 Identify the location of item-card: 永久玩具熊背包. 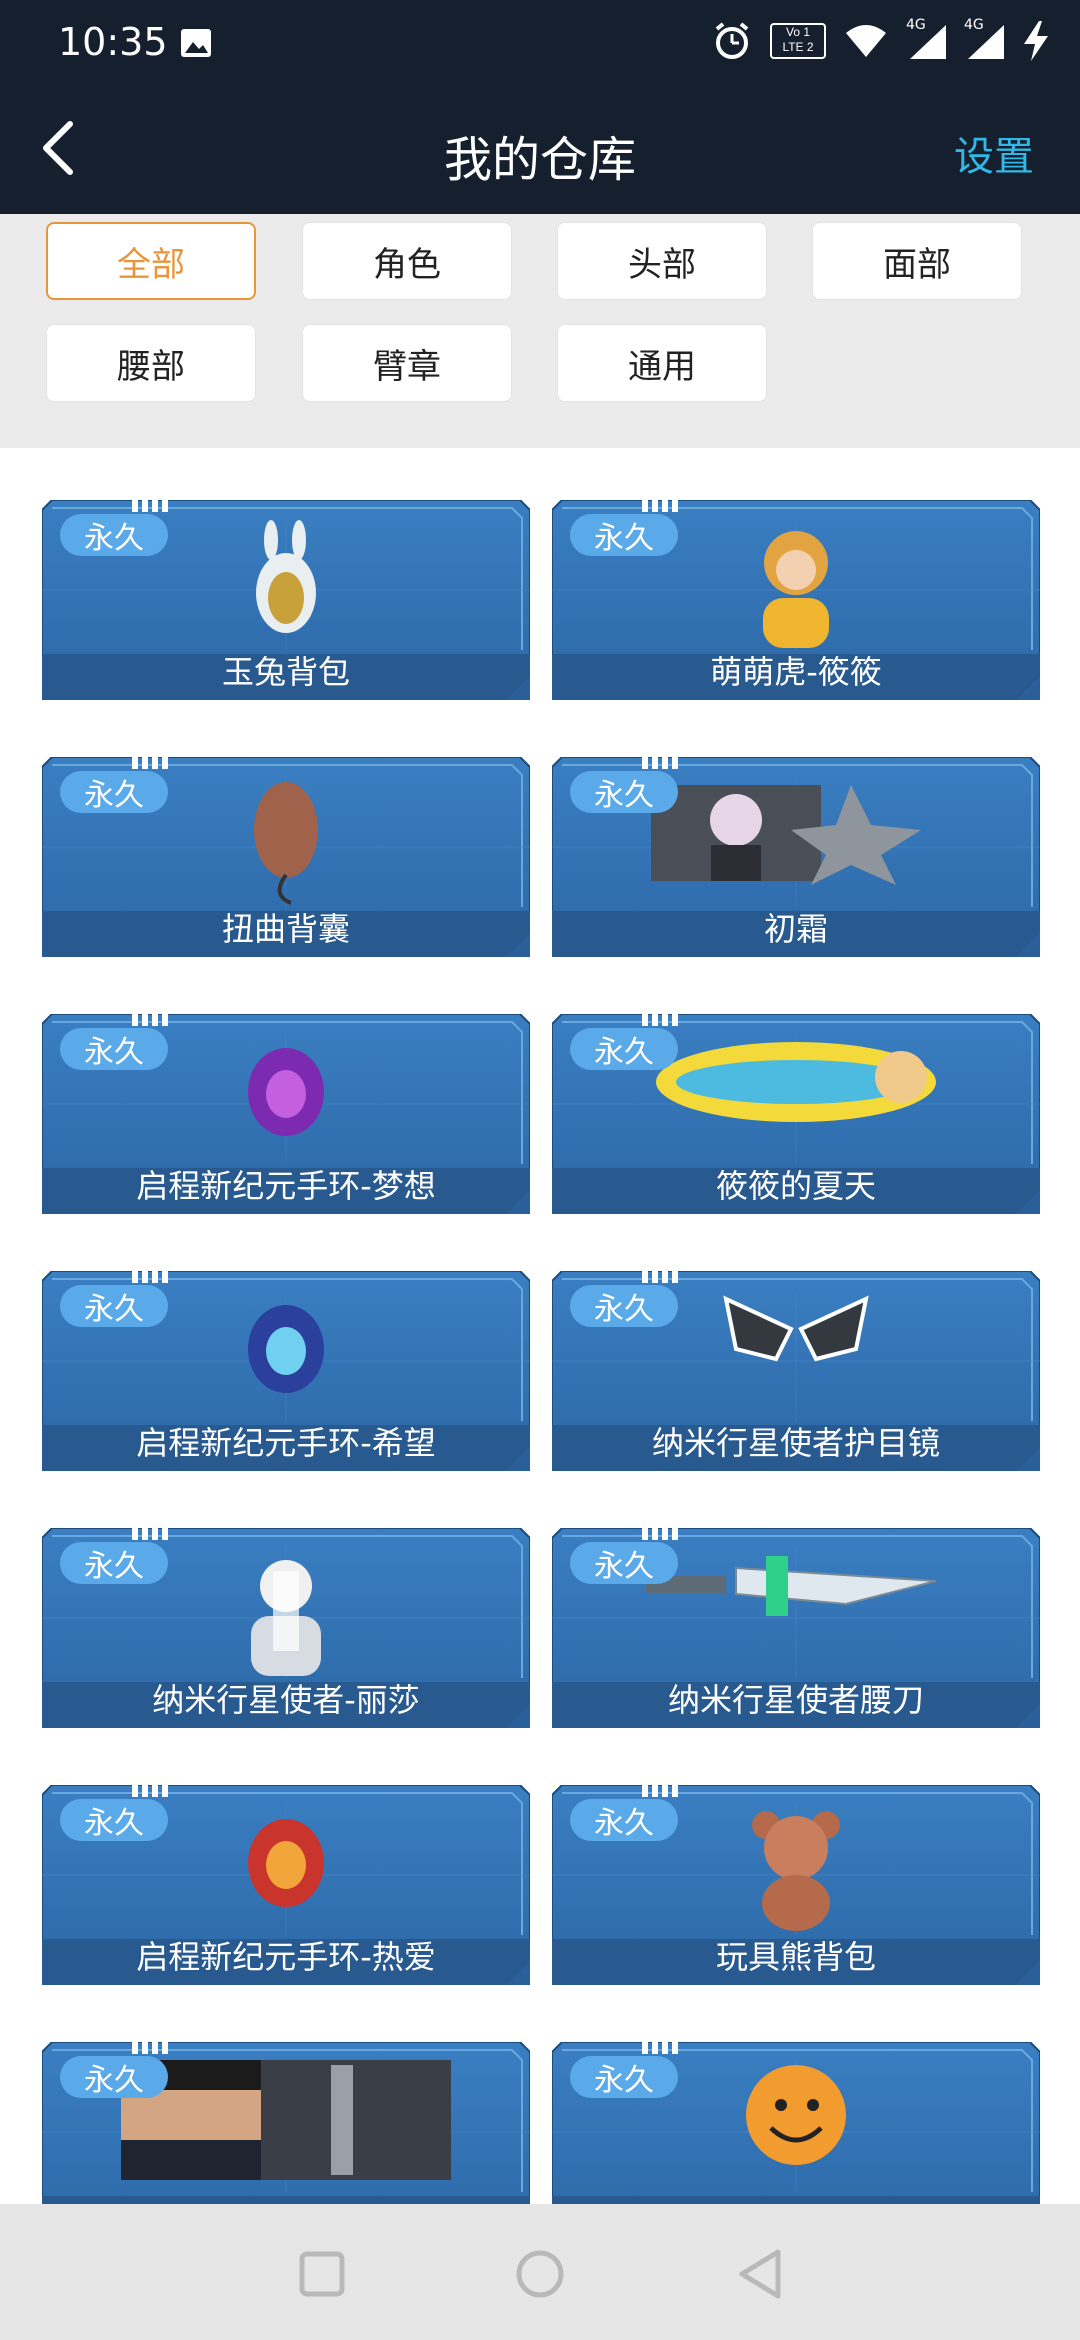
(796, 1885).